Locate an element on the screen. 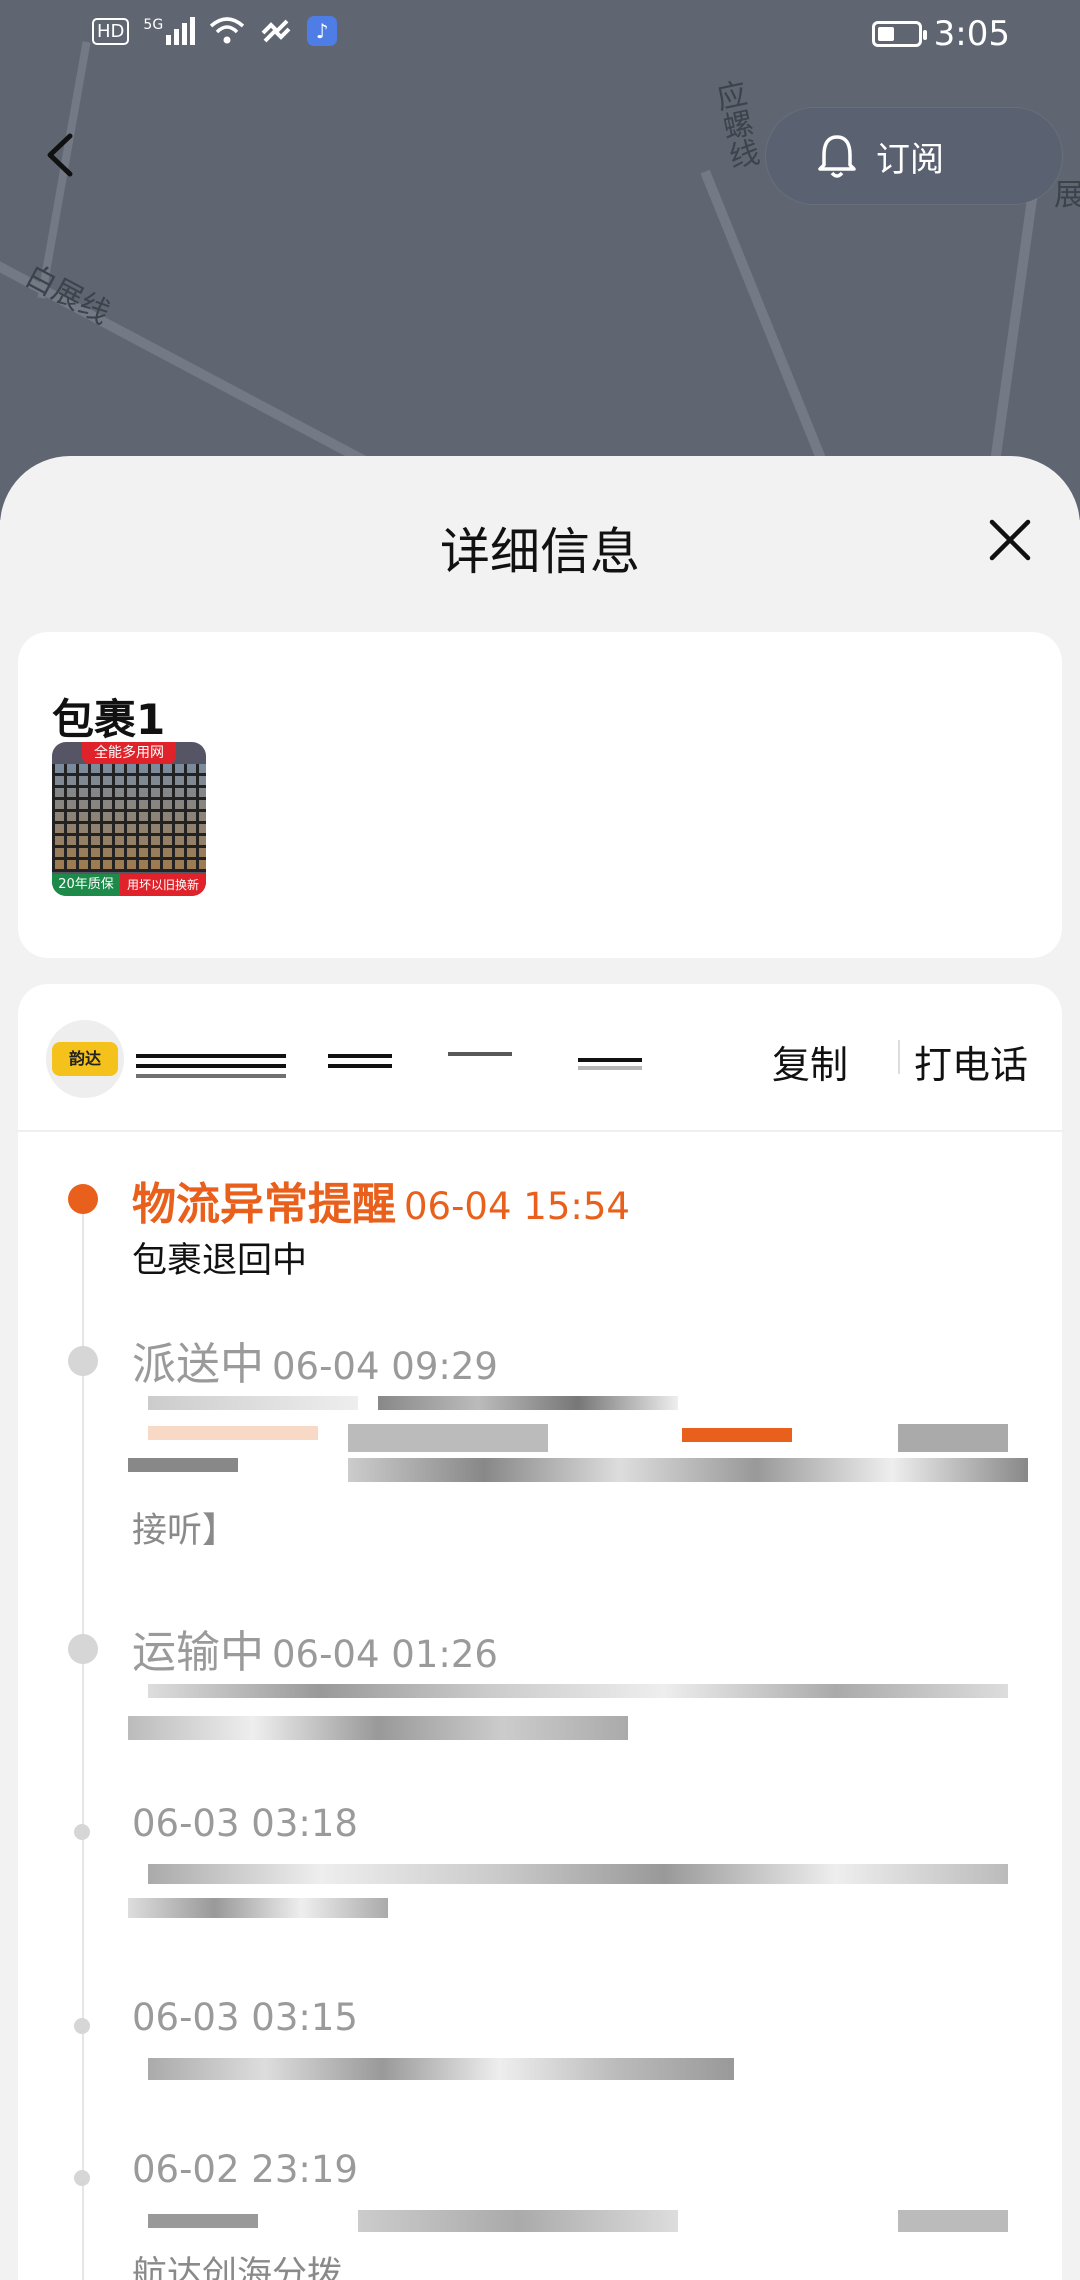 The height and width of the screenshot is (2280, 1080). event-time: 06-03 03:15 is located at coordinates (245, 2017).